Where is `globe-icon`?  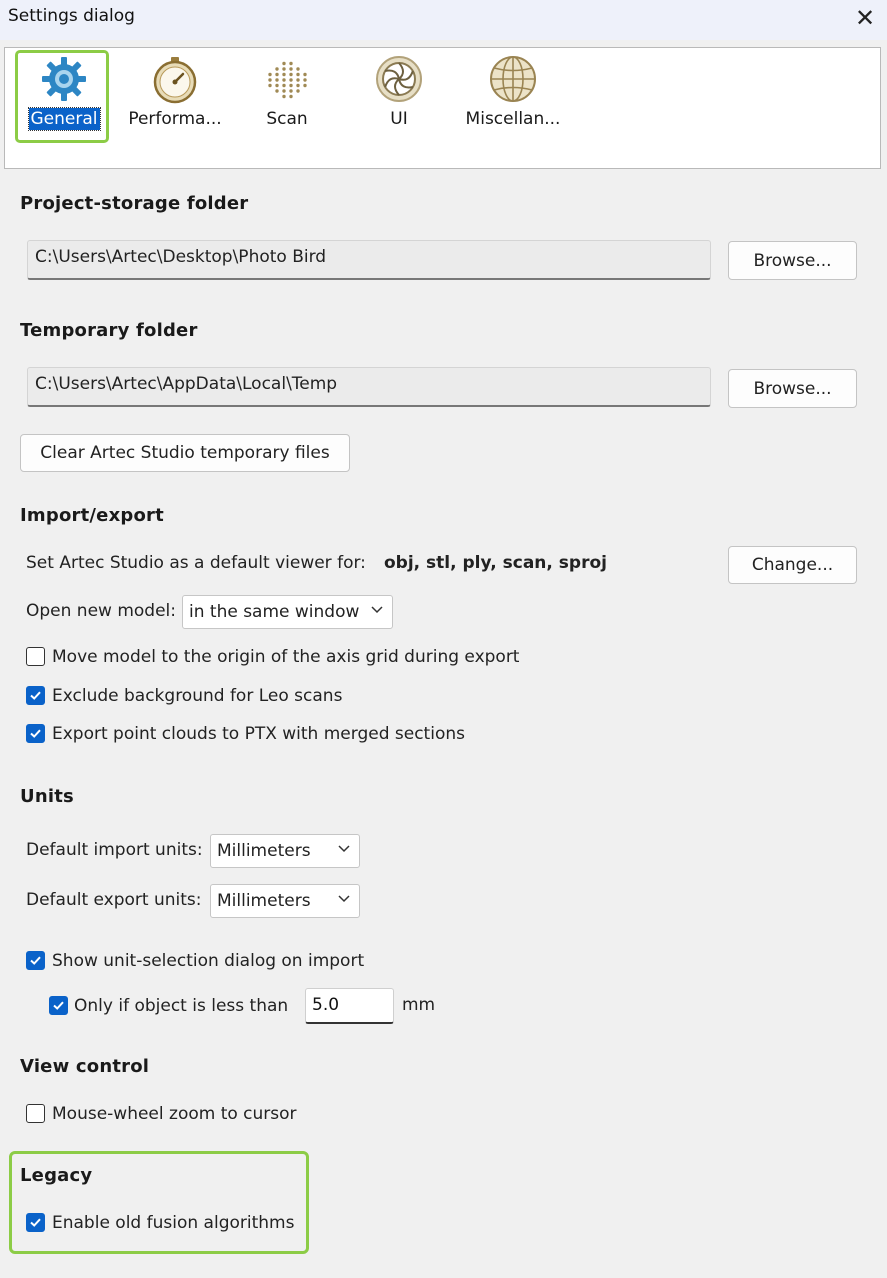
globe-icon is located at coordinates (513, 79).